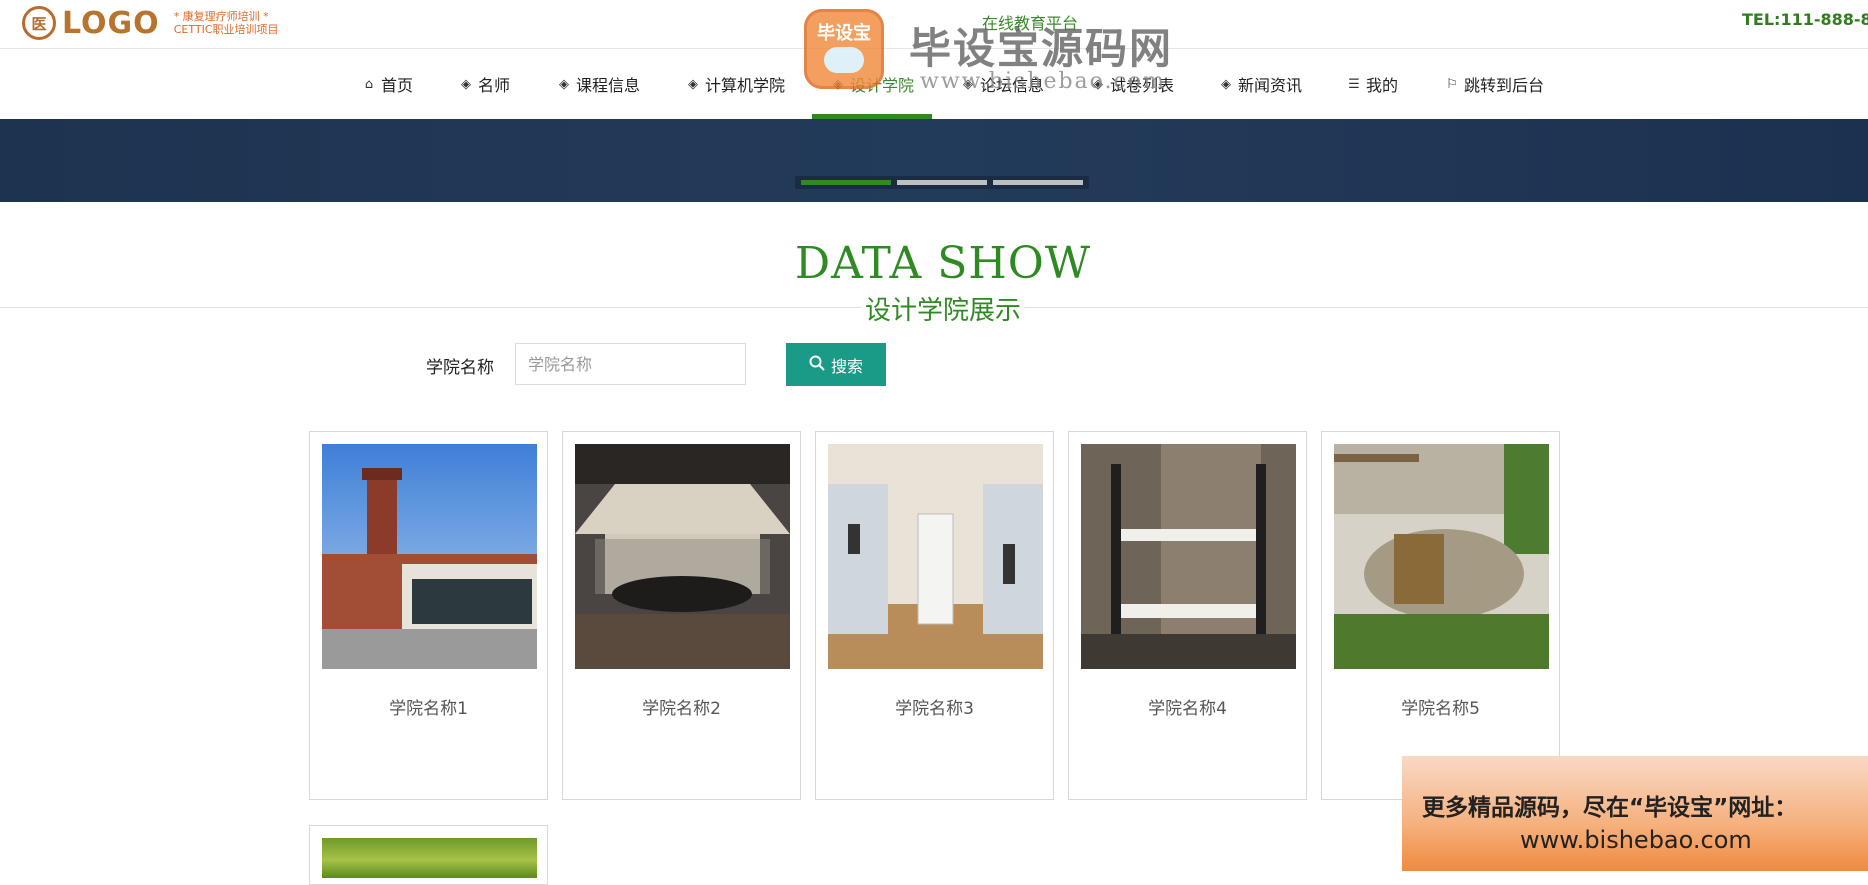  Describe the element at coordinates (1270, 85) in the screenshot. I see `nav-item-label: 新闻资讯` at that location.